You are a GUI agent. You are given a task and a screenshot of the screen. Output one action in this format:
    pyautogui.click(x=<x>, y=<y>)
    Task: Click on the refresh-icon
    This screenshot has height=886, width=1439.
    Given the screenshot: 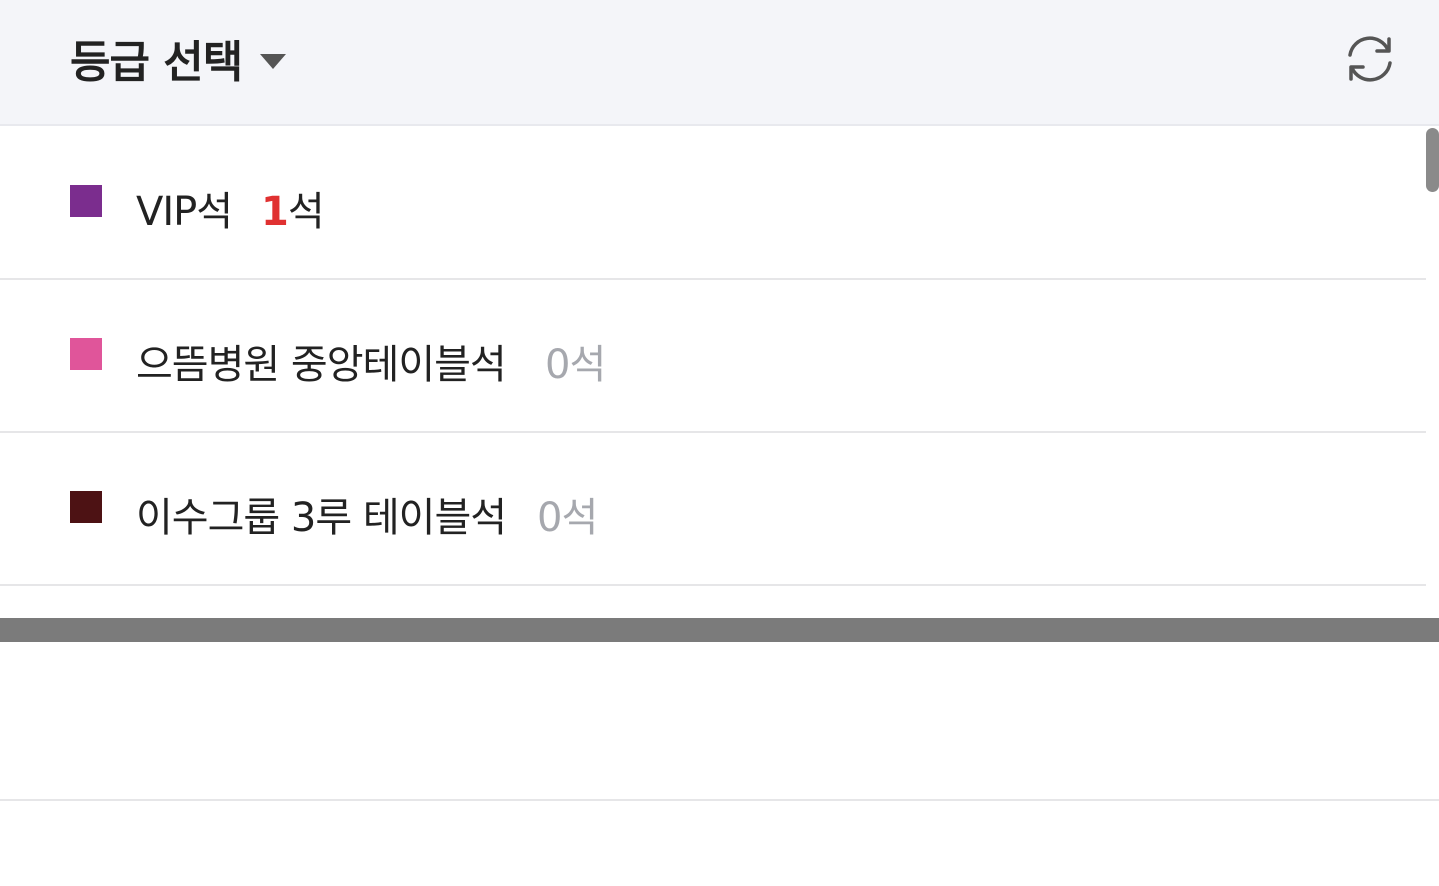 What is the action you would take?
    pyautogui.click(x=1370, y=59)
    